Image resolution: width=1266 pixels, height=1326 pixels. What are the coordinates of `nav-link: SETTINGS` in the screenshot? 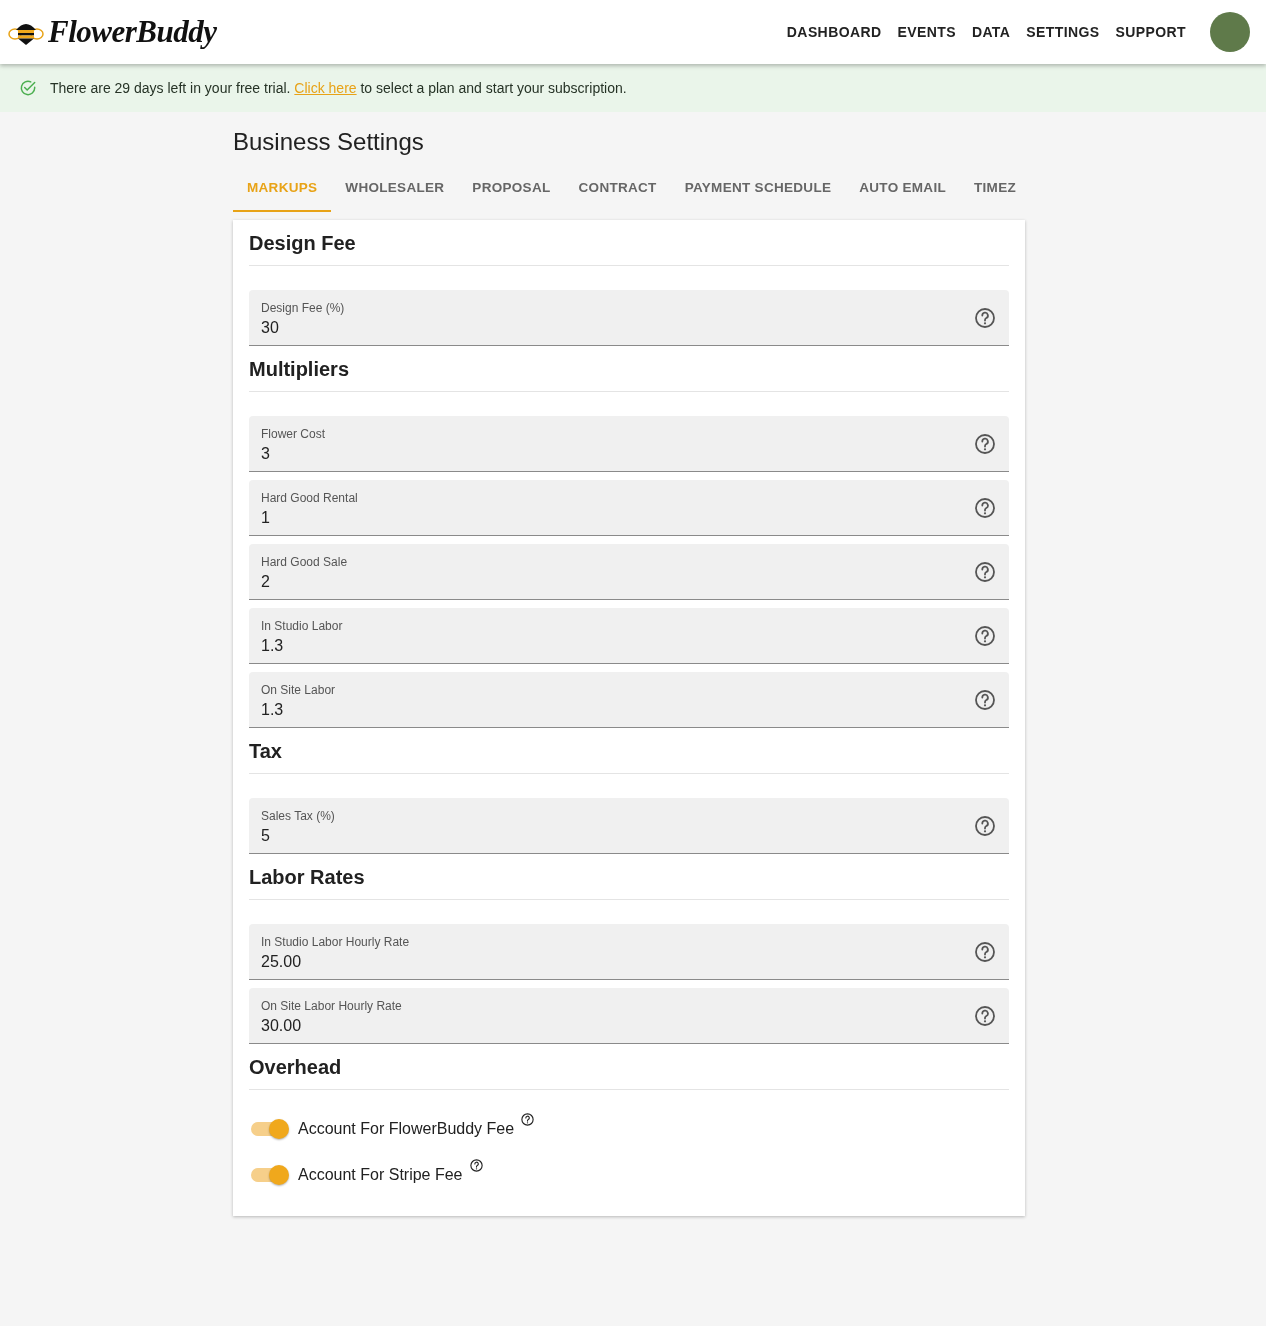 It's located at (1063, 32).